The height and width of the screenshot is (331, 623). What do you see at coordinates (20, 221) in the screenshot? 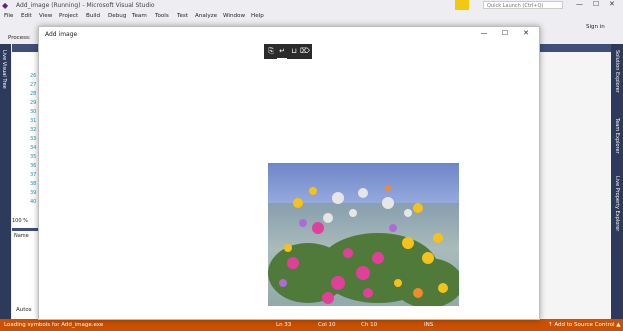
I see `zoom-level: 100 %` at bounding box center [20, 221].